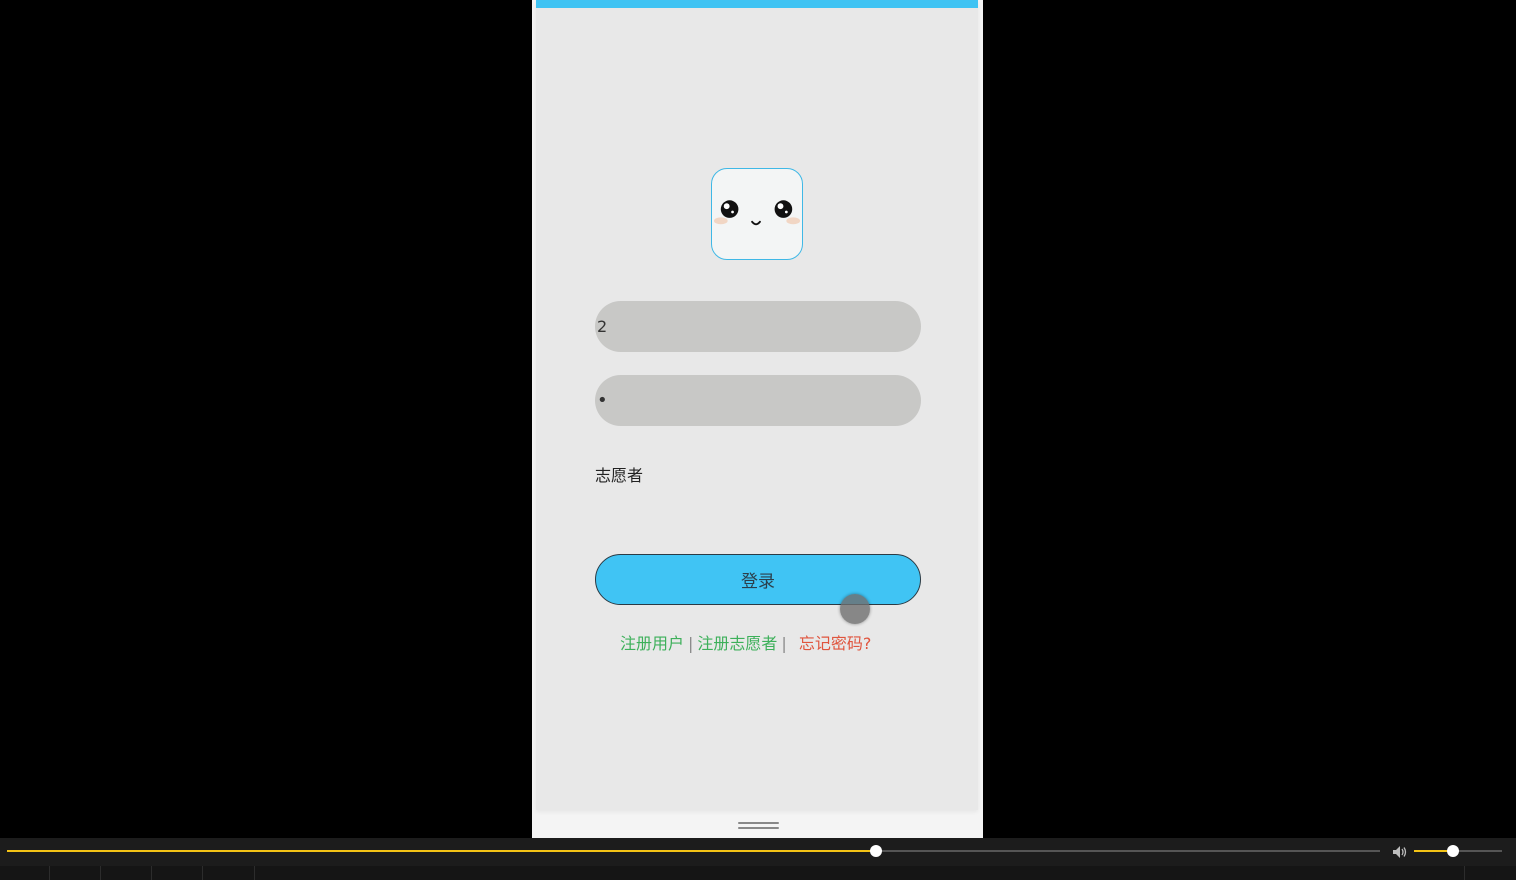 This screenshot has width=1516, height=880. I want to click on seek-bar, so click(693, 851).